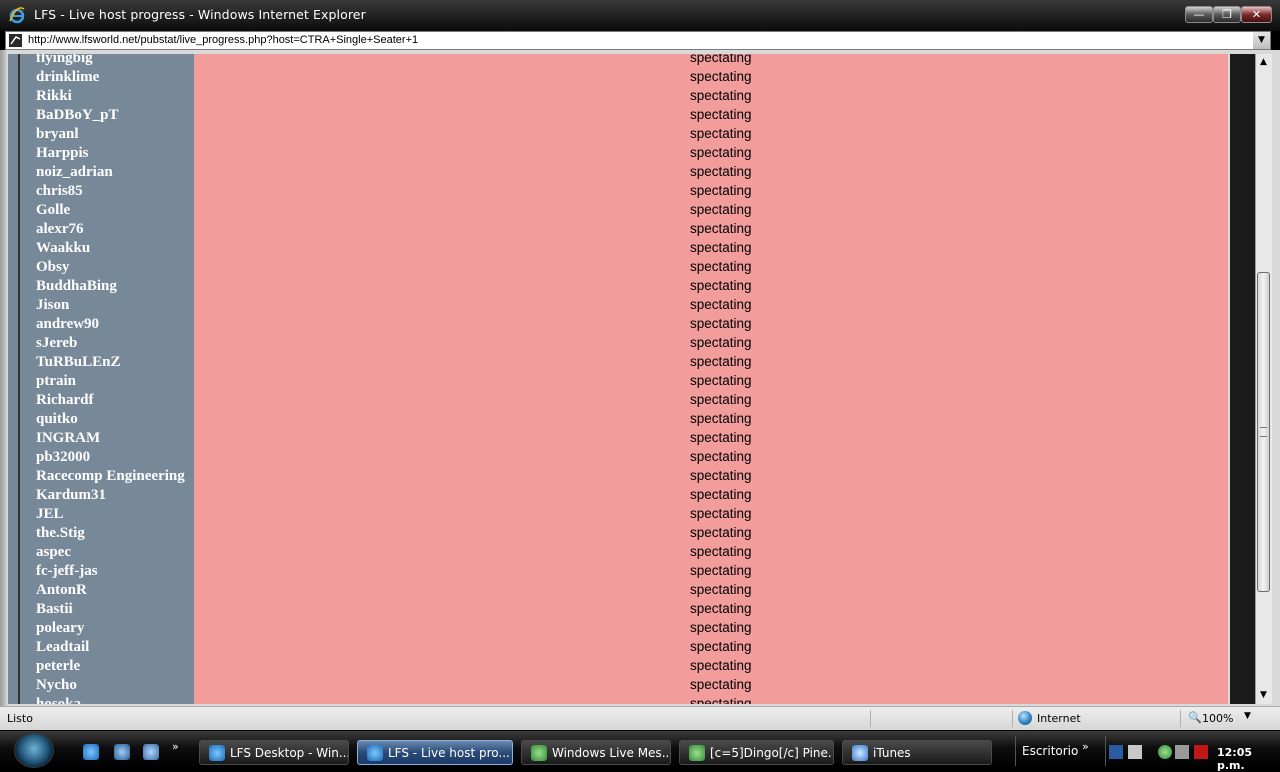  Describe the element at coordinates (65, 400) in the screenshot. I see `player-name: Richardf` at that location.